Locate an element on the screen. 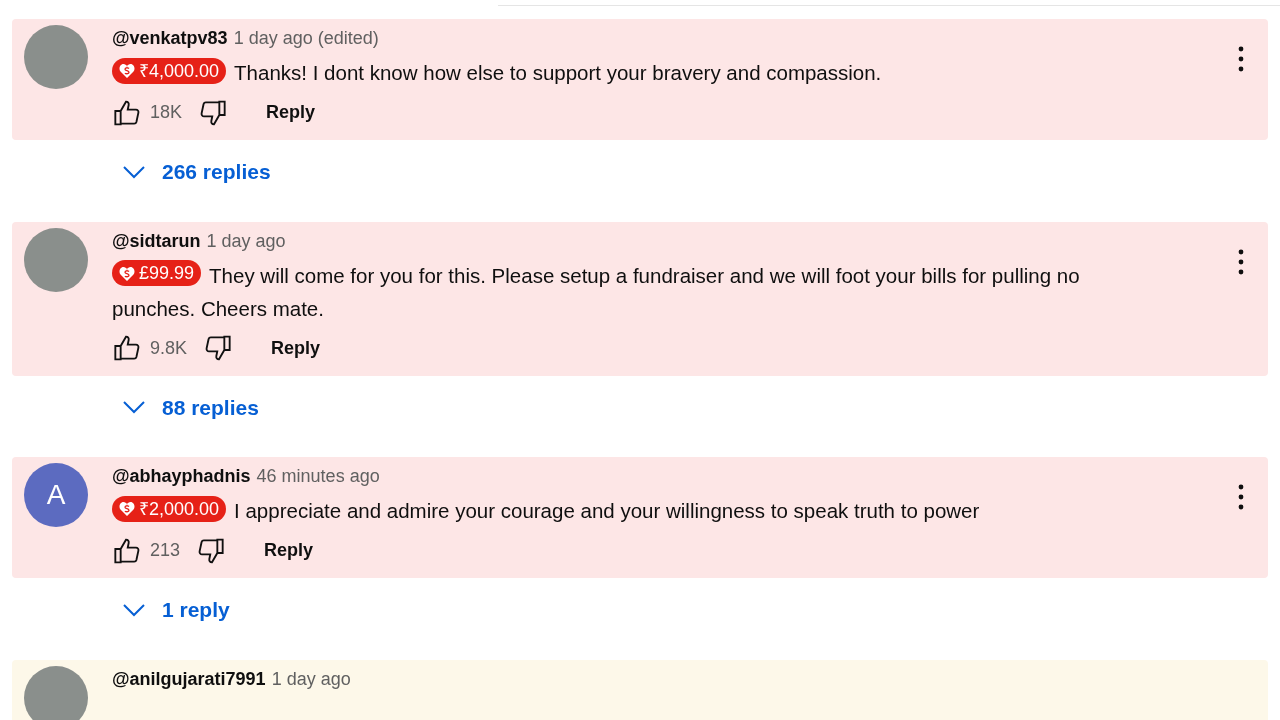 The width and height of the screenshot is (1280, 720). like-count: 213 is located at coordinates (165, 550).